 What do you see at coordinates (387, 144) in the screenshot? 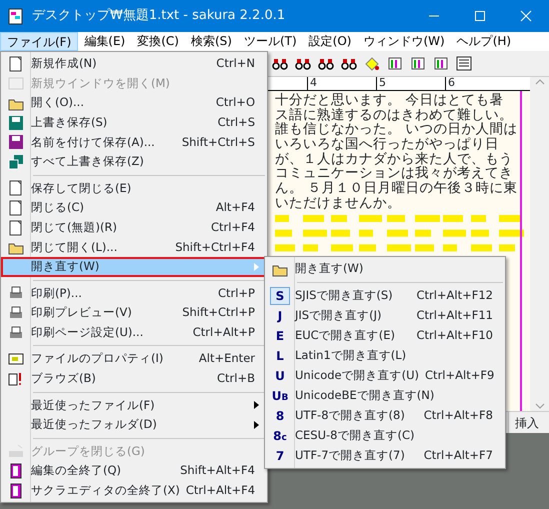
I see `text-line: いろいろな国へ行ったがやっぱり日` at bounding box center [387, 144].